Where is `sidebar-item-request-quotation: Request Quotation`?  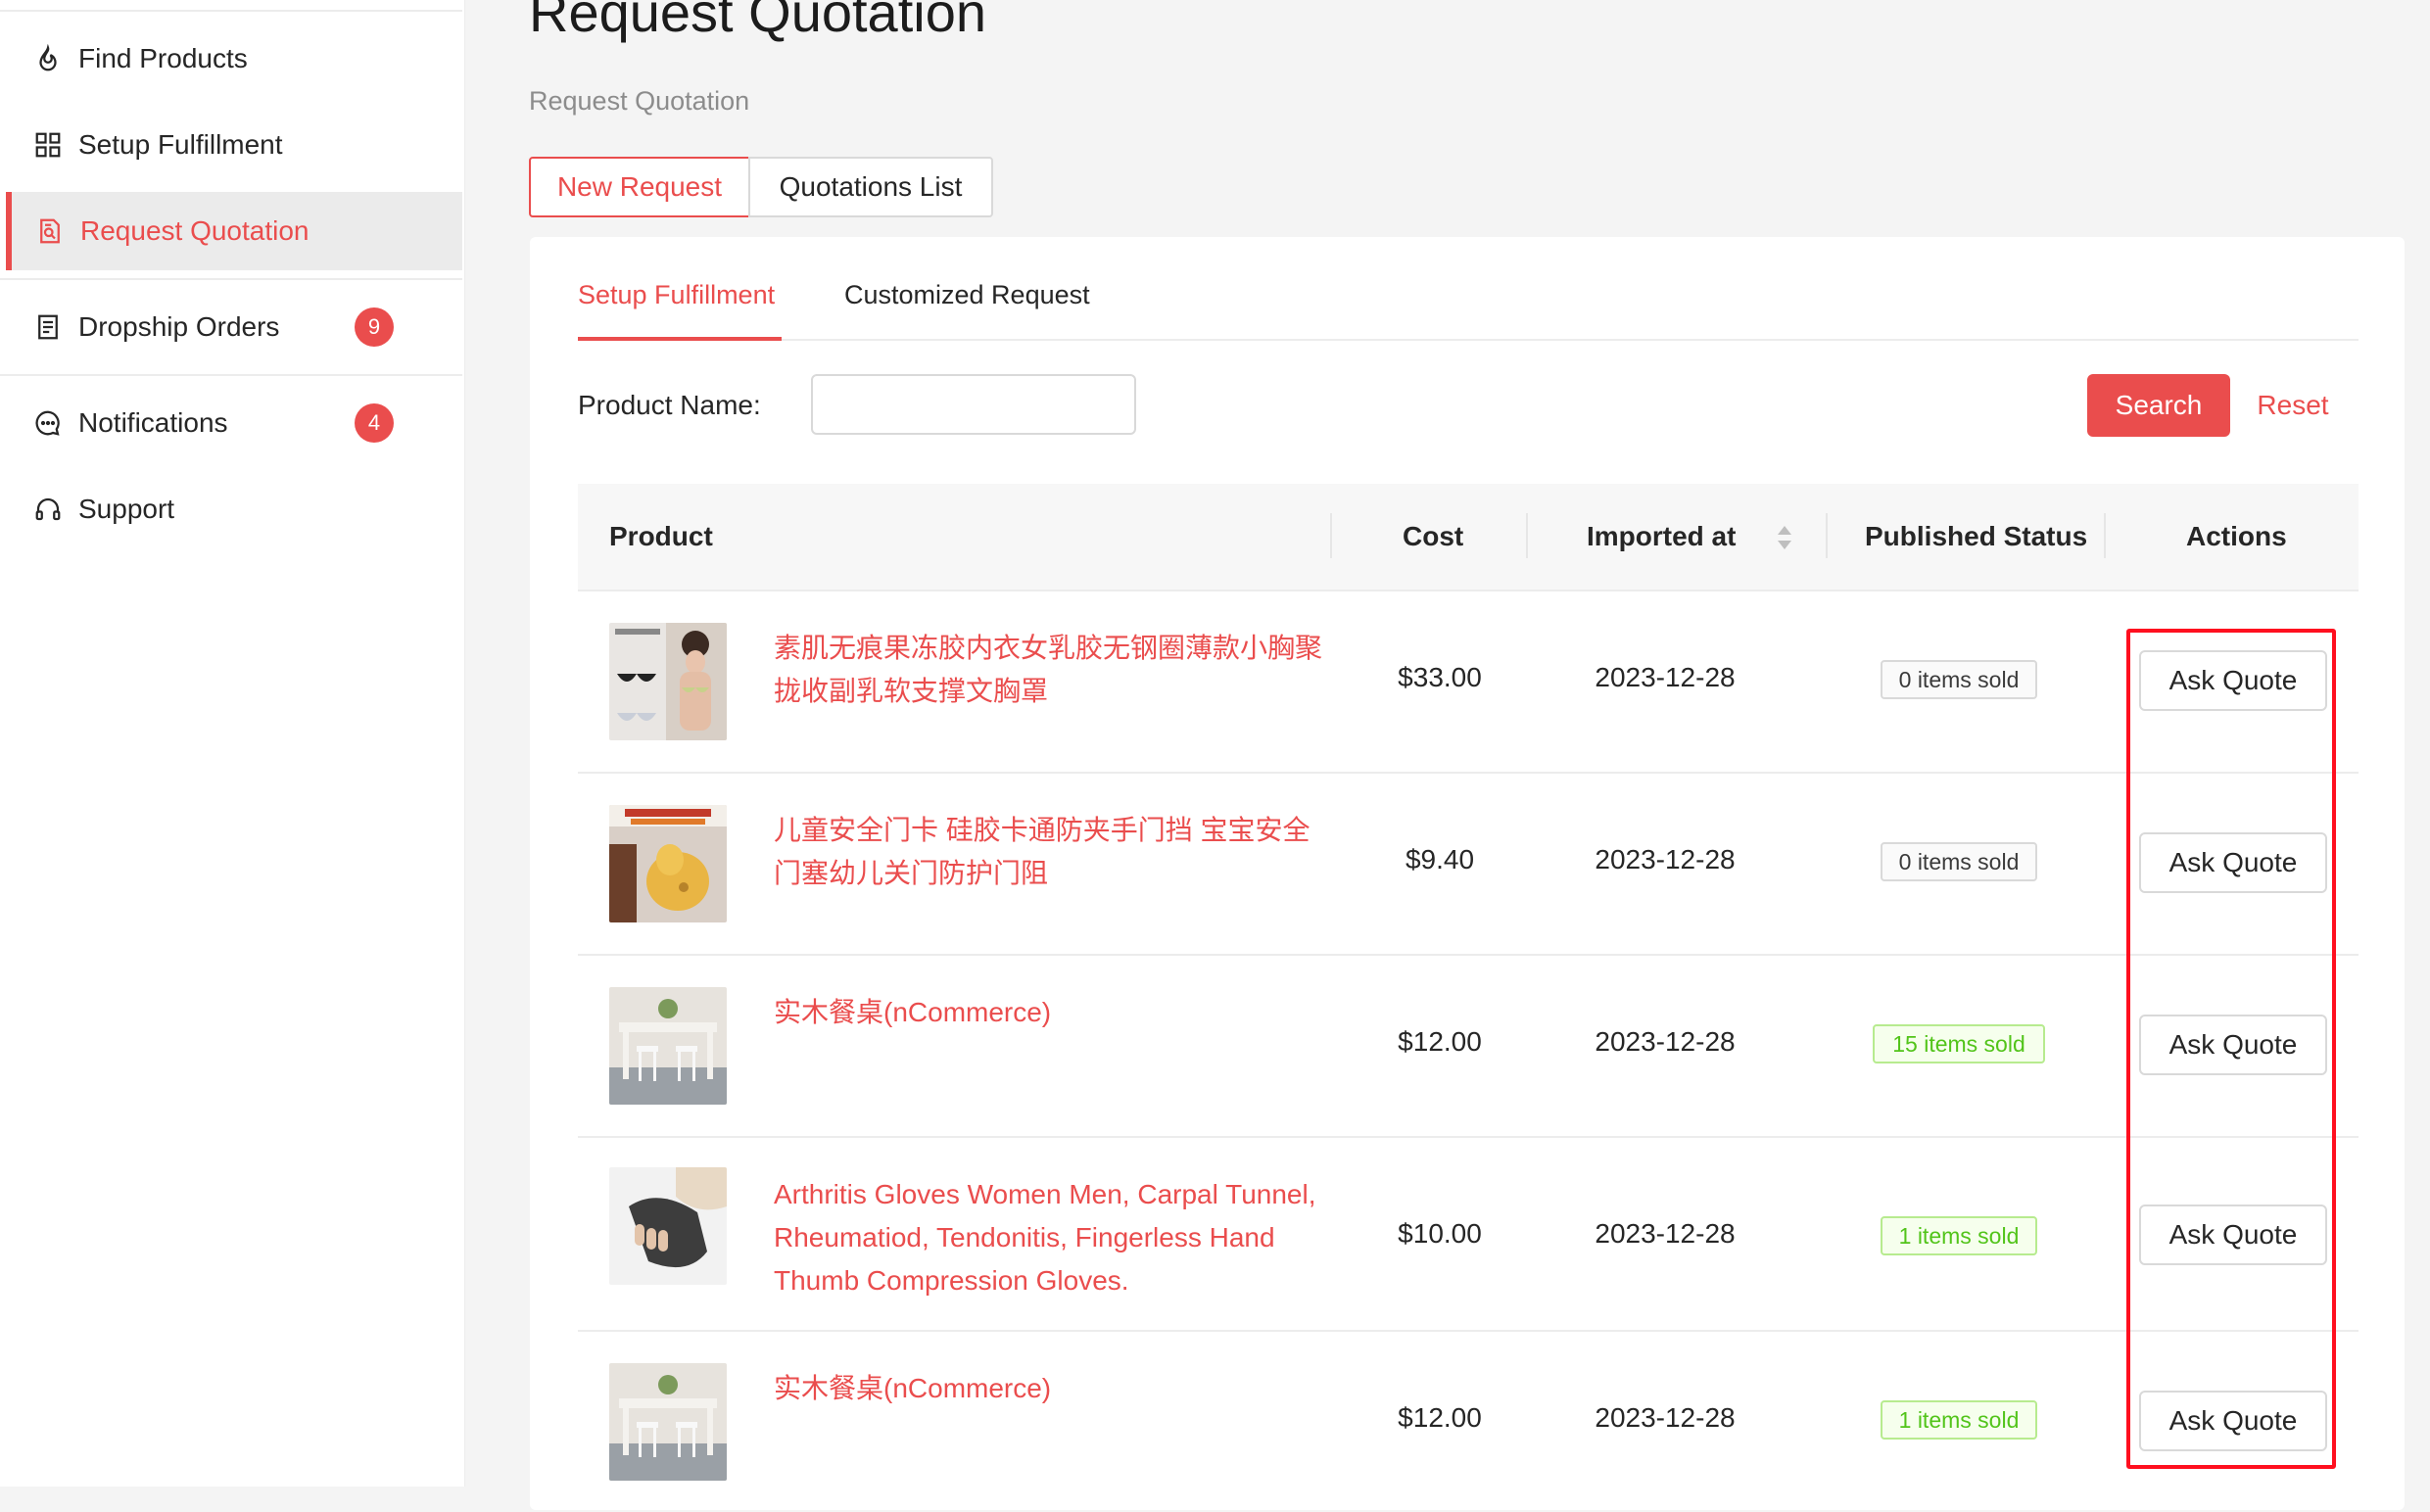 sidebar-item-request-quotation: Request Quotation is located at coordinates (234, 231).